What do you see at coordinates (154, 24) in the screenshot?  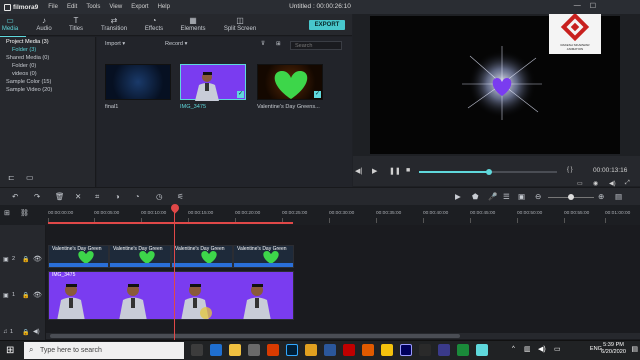 I see `tab-effects: ◔ Effects` at bounding box center [154, 24].